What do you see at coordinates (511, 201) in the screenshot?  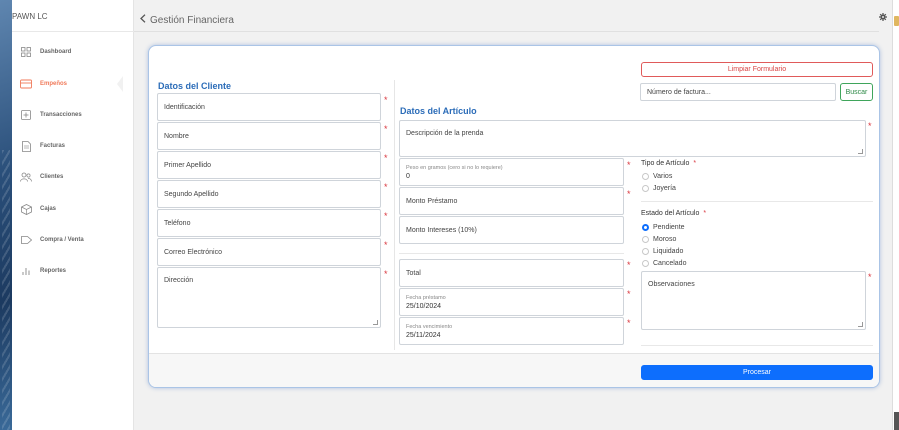 I see `monto-prestamo-field: Monto Préstamo` at bounding box center [511, 201].